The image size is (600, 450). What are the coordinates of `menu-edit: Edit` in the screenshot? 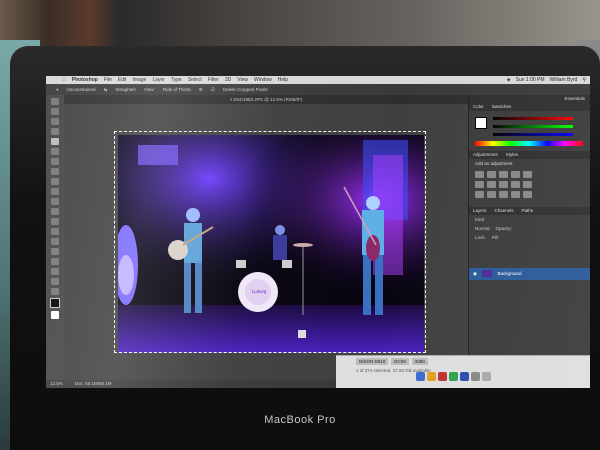 It's located at (122, 80).